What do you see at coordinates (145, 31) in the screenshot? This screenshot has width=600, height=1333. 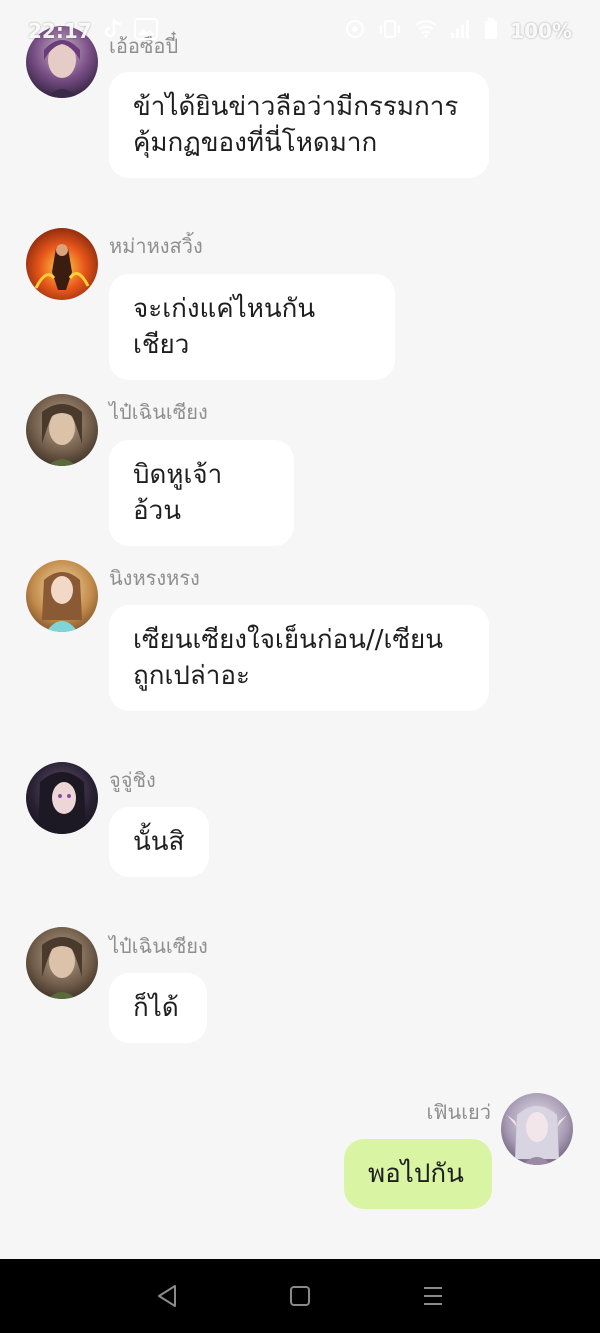 I see `gallery-icon` at bounding box center [145, 31].